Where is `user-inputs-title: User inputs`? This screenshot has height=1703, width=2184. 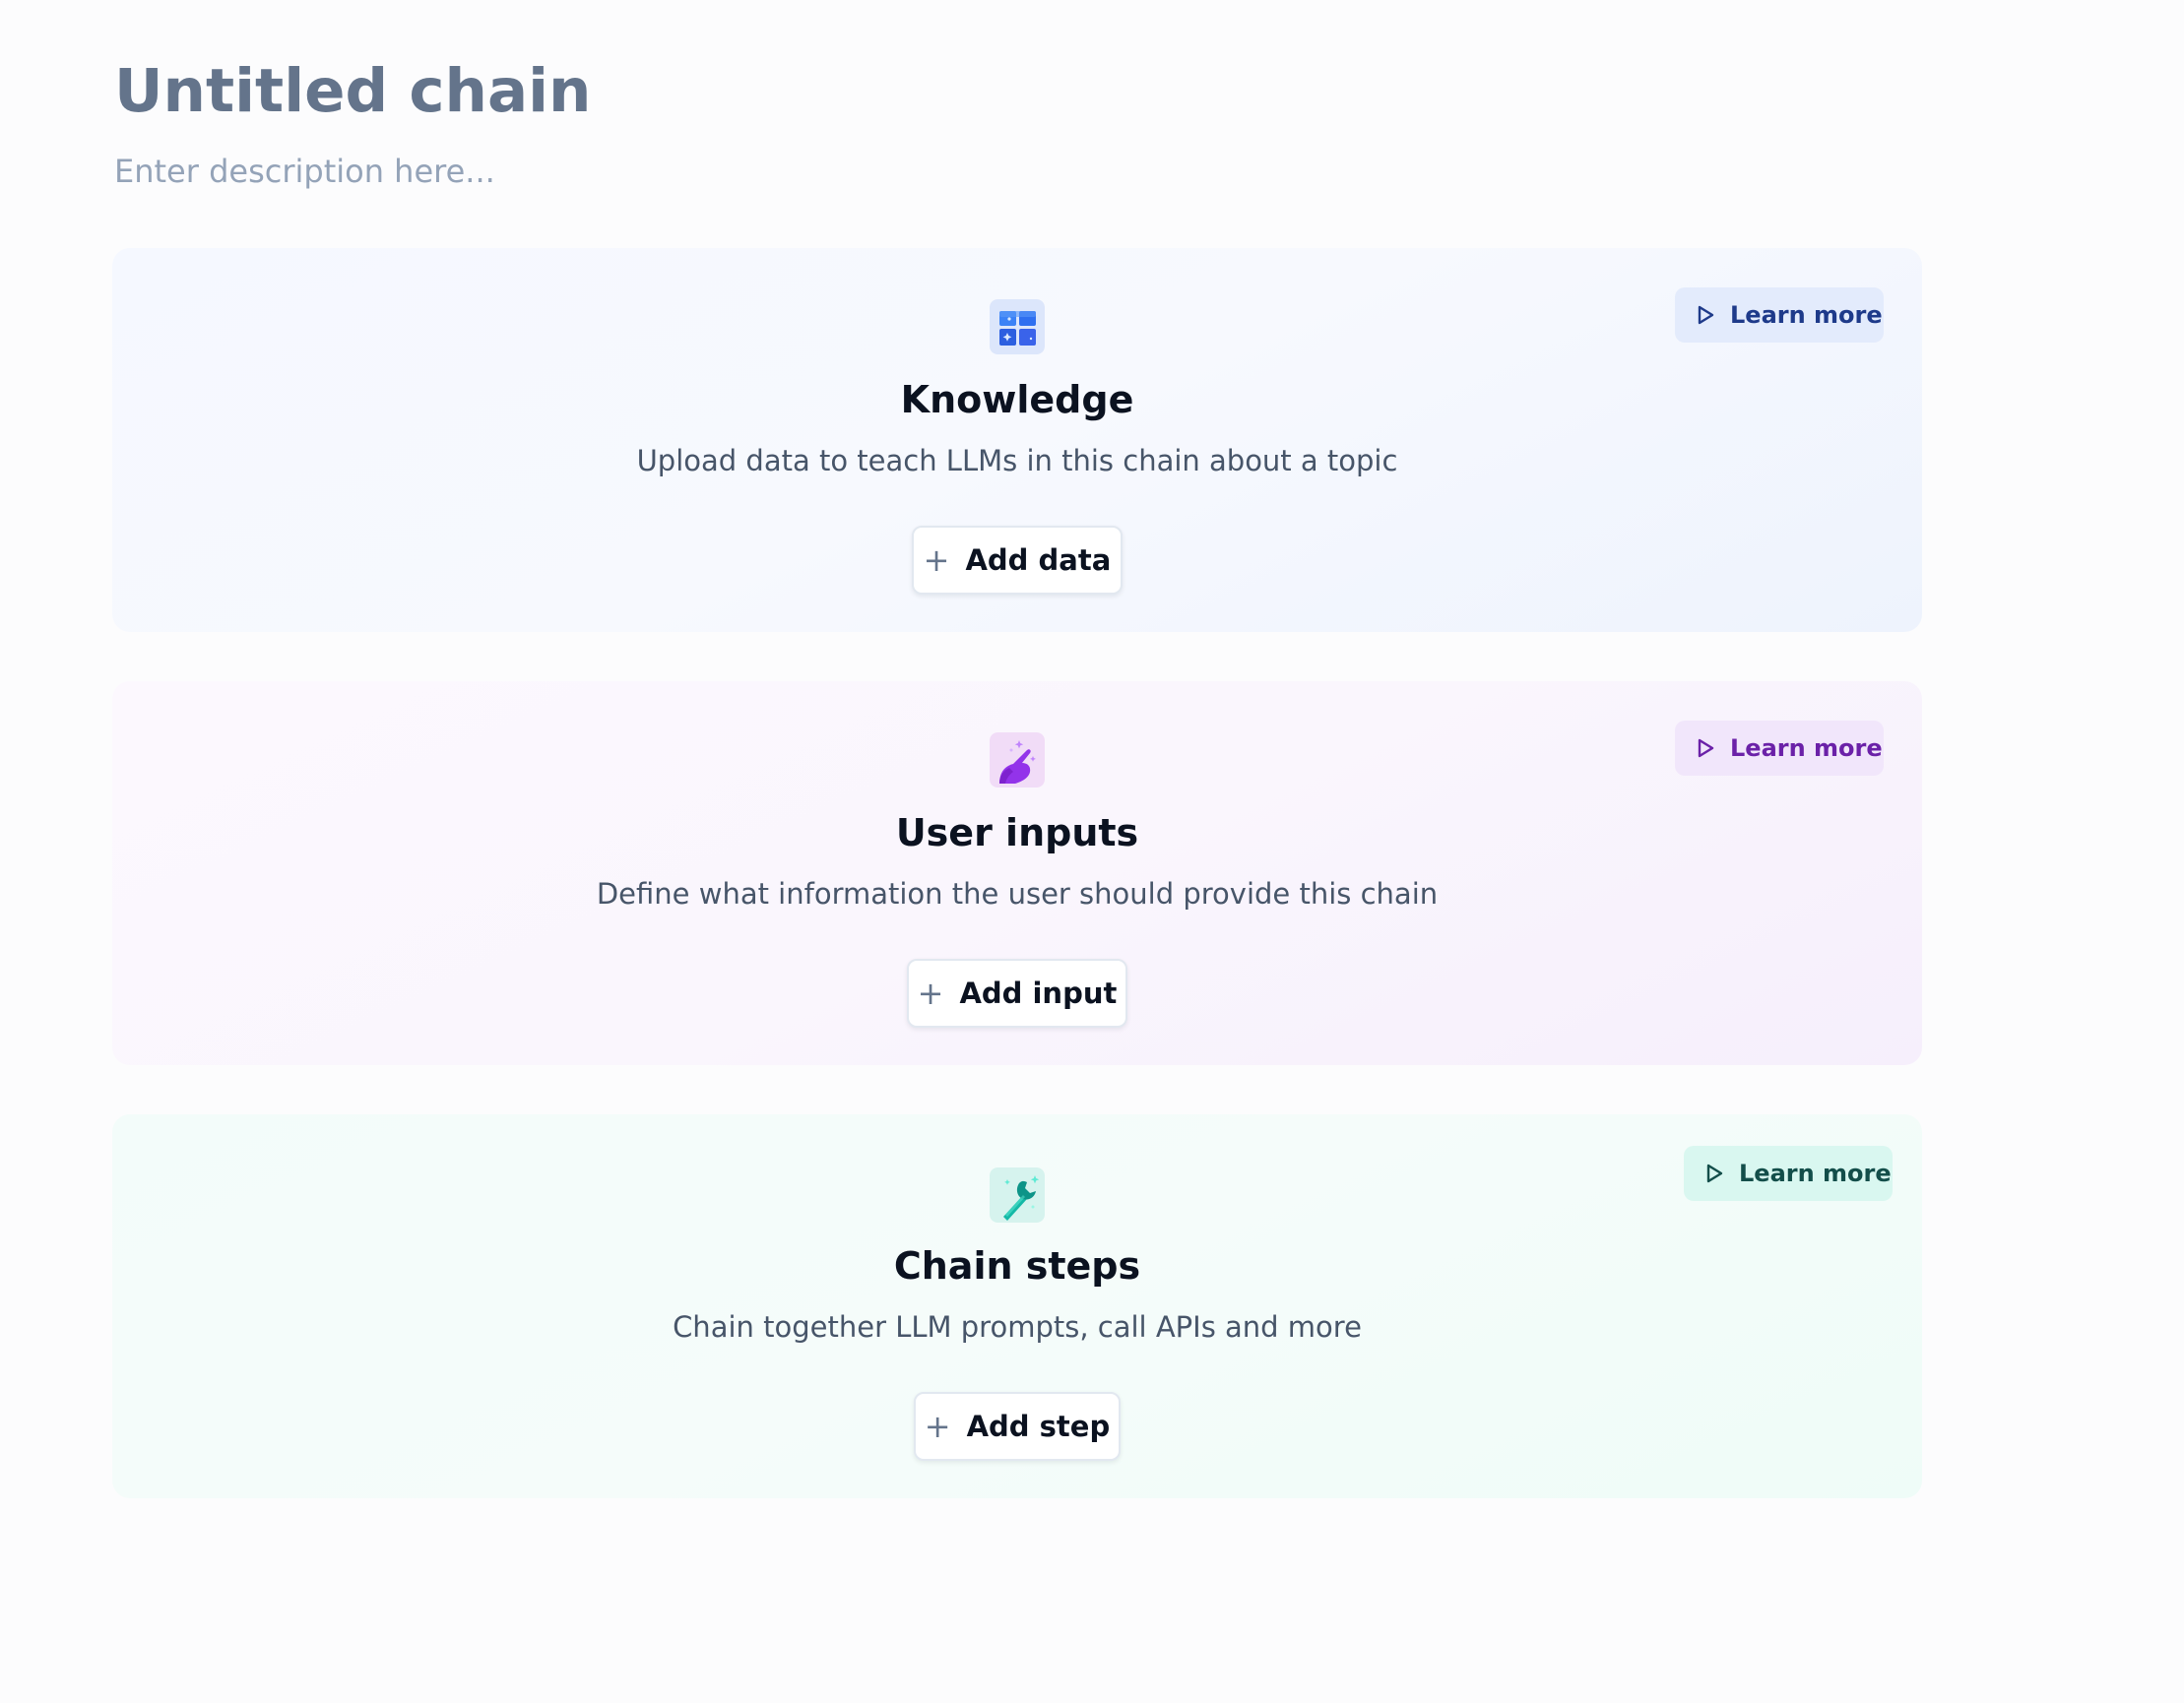 user-inputs-title: User inputs is located at coordinates (1017, 833).